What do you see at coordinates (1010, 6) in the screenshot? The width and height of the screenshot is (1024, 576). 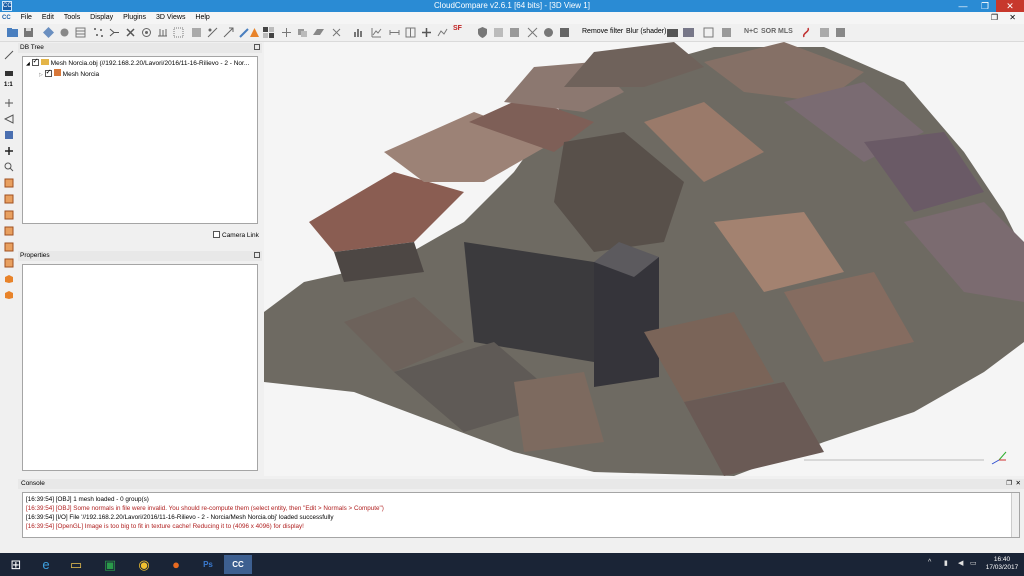 I see `close-button: ✕` at bounding box center [1010, 6].